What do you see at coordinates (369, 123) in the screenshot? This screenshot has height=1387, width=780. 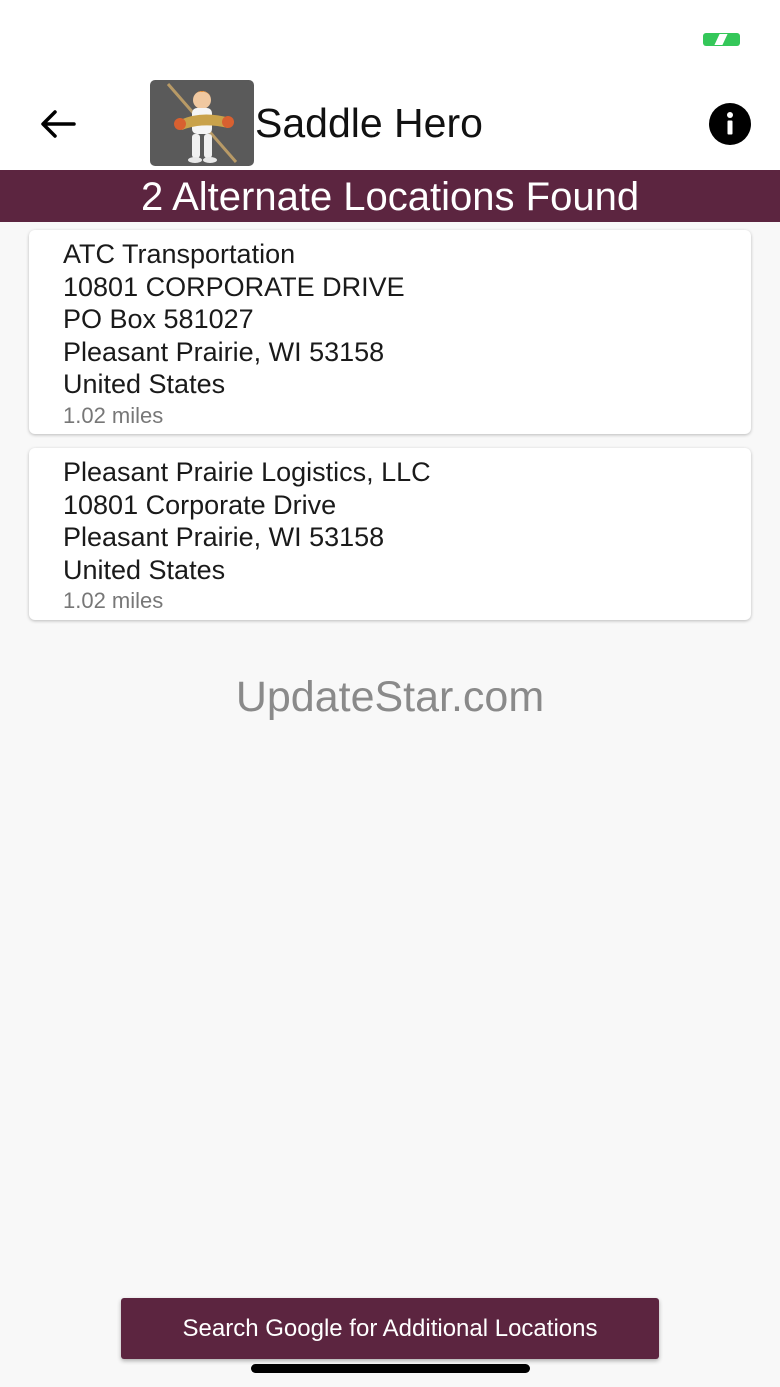 I see `app-title: Saddle Hero` at bounding box center [369, 123].